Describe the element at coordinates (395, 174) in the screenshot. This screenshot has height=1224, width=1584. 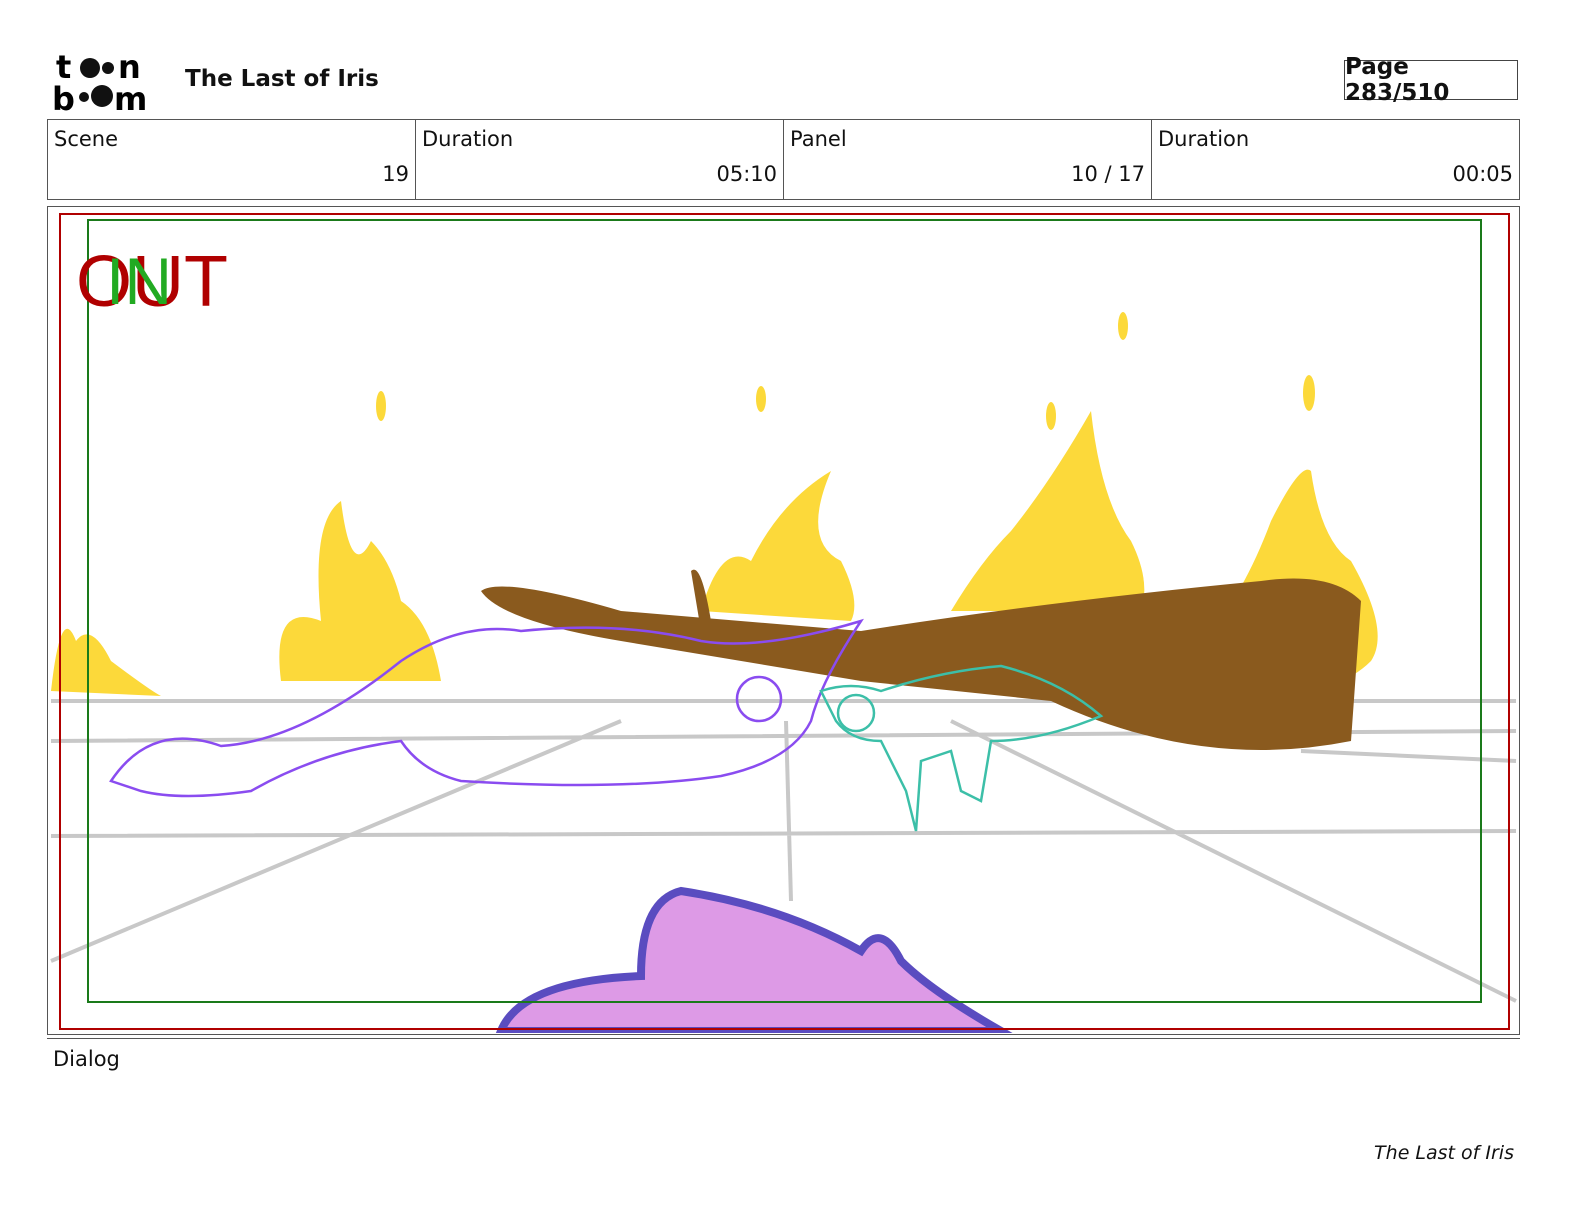
I see `scene-value: 19` at that location.